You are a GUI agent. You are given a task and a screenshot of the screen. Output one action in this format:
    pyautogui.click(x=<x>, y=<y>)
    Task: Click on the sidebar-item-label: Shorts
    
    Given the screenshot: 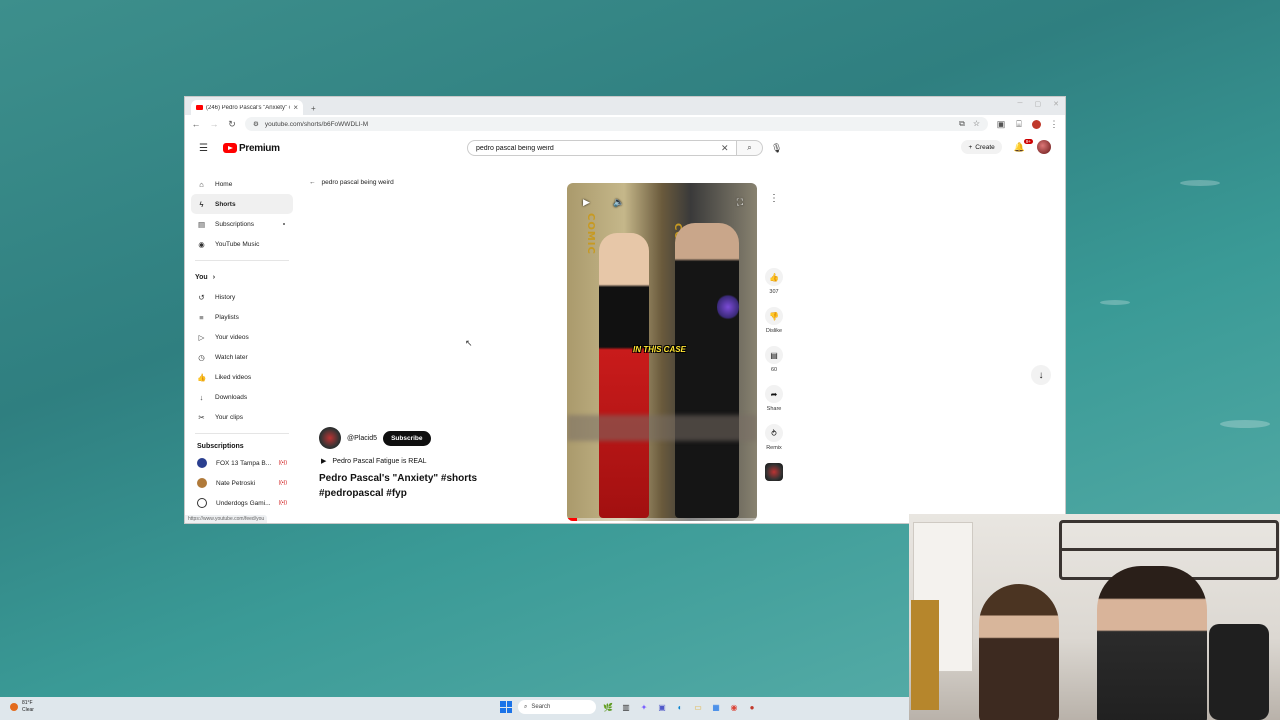 What is the action you would take?
    pyautogui.click(x=225, y=204)
    